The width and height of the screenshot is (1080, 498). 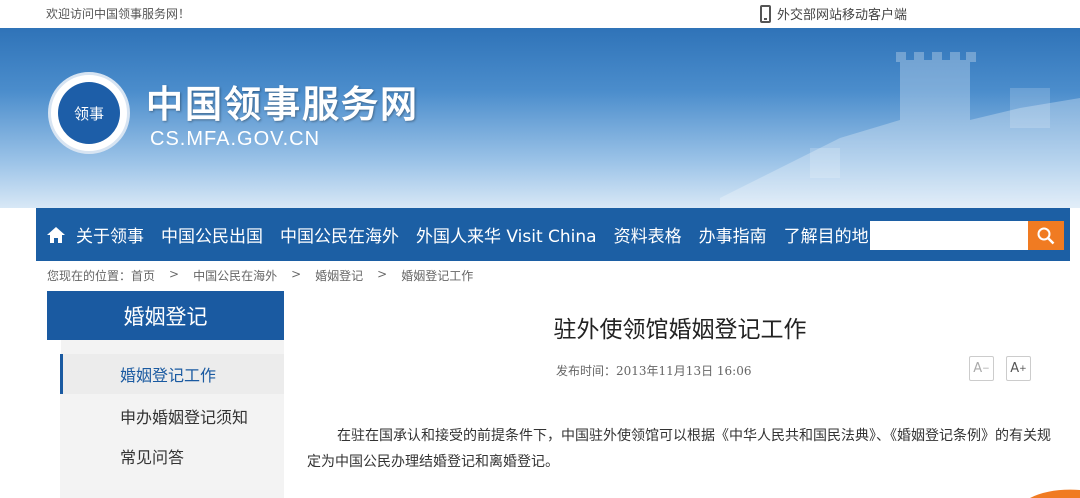 I want to click on mobile-client-link: 外交部网站移动客户端, so click(x=833, y=13).